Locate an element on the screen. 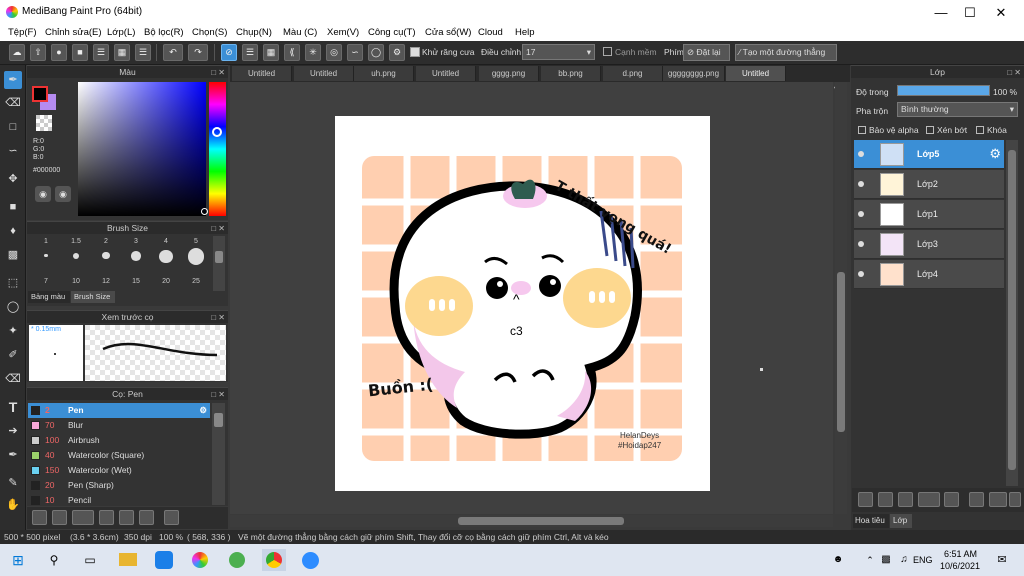 The height and width of the screenshot is (576, 1024). grid-ruler-icon: ▦ is located at coordinates (271, 52).